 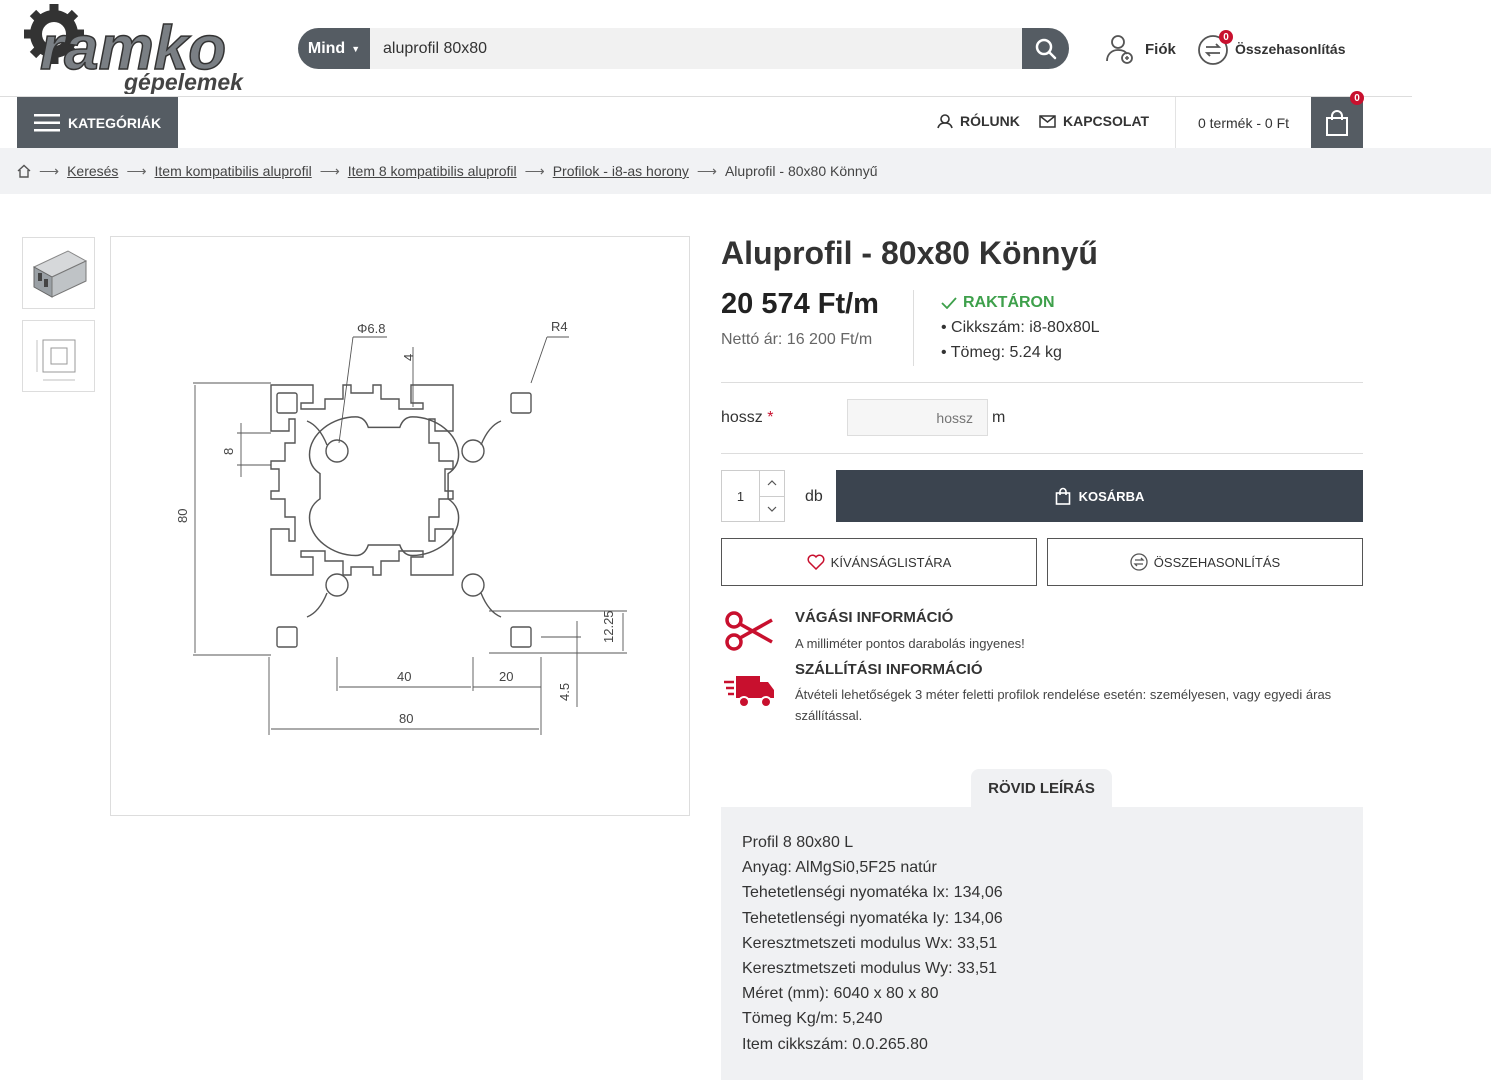 I want to click on cart-count-badge: 0, so click(x=1357, y=98).